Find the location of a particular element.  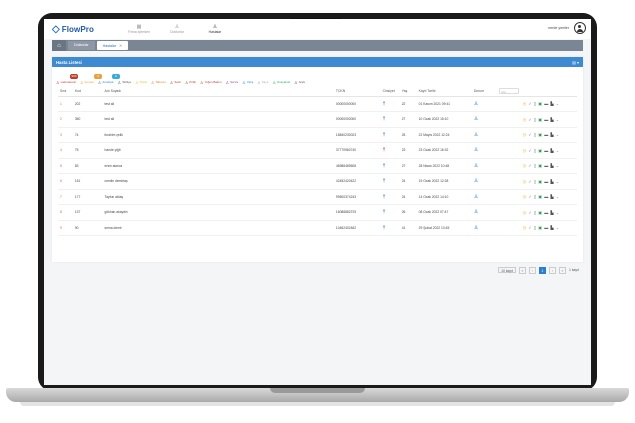

legend-item: ♙ Kritik is located at coordinates (190, 82).